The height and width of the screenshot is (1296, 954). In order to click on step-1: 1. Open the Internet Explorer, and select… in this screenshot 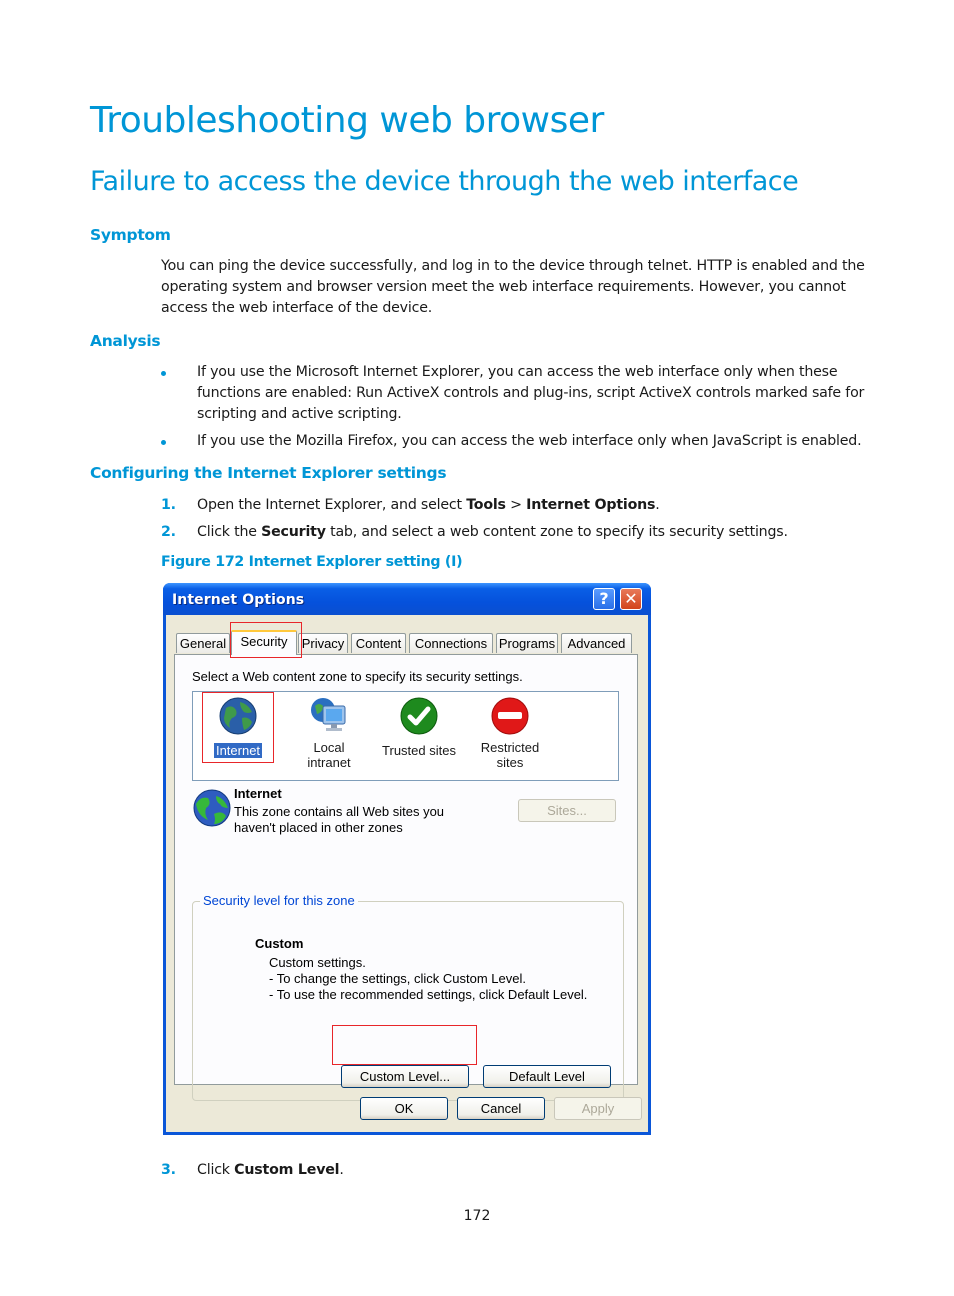, I will do `click(516, 505)`.